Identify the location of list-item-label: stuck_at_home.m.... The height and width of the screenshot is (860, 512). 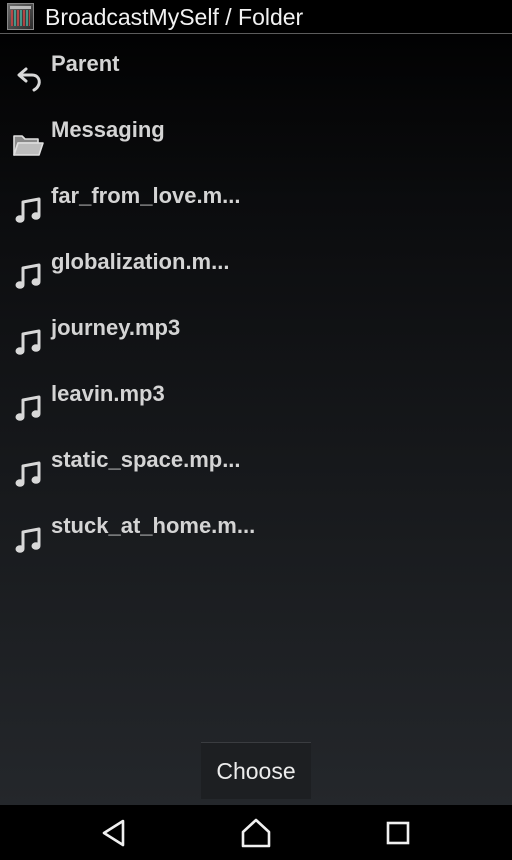
(153, 525).